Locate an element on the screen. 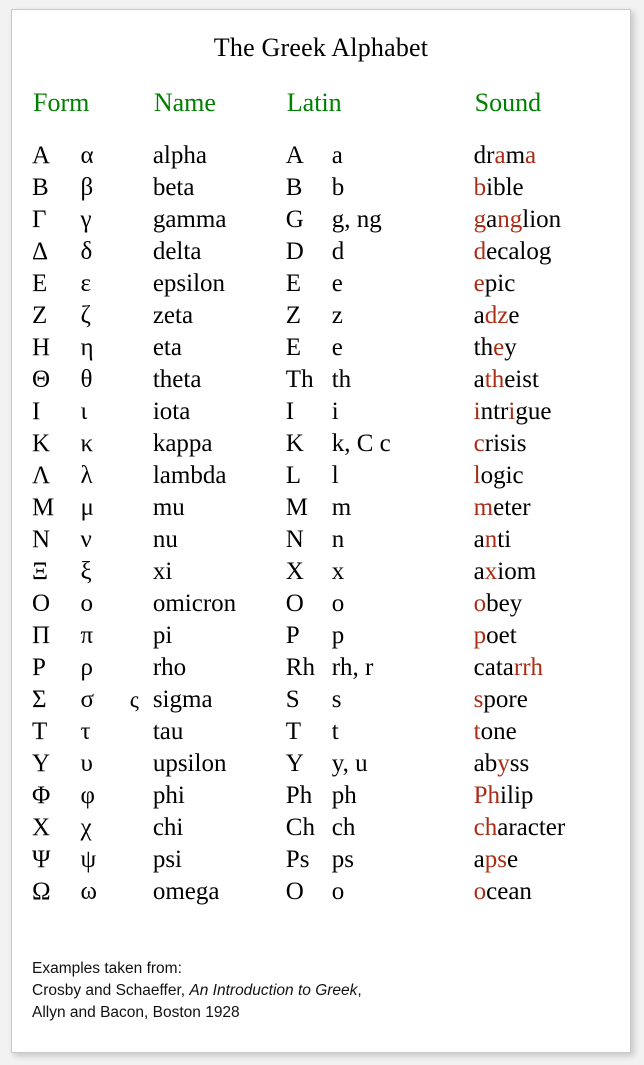 This screenshot has height=1065, width=644. table-row: Χχ chi Ch ch character is located at coordinates (331, 828).